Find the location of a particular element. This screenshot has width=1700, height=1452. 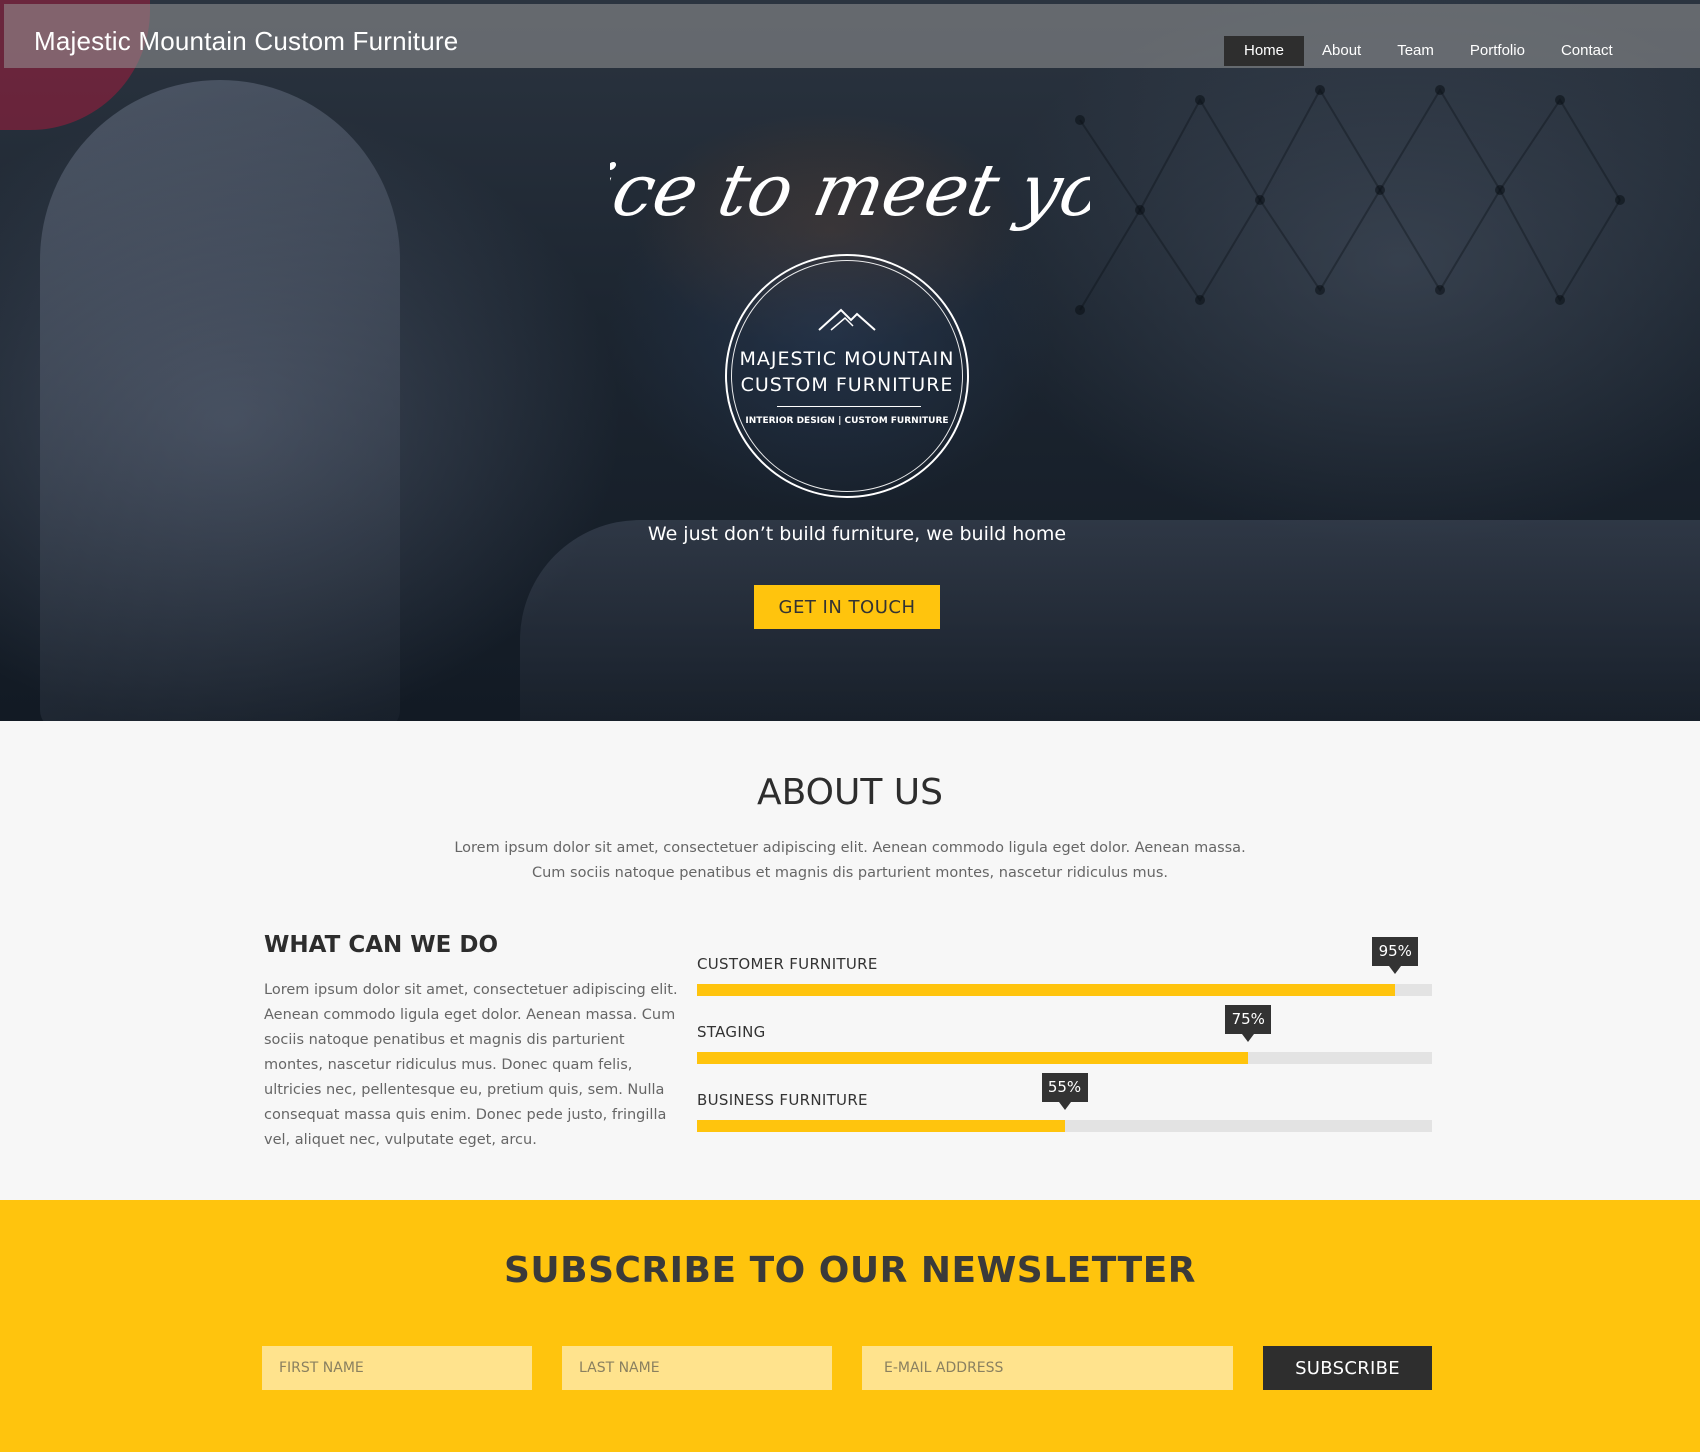

first-name-input is located at coordinates (397, 1368).